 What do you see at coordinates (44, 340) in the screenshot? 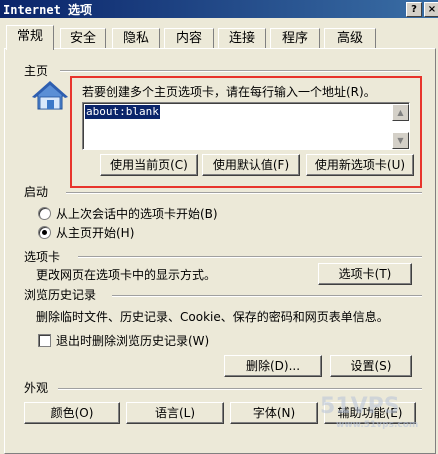
I see `delete-on-exit-checkbox` at bounding box center [44, 340].